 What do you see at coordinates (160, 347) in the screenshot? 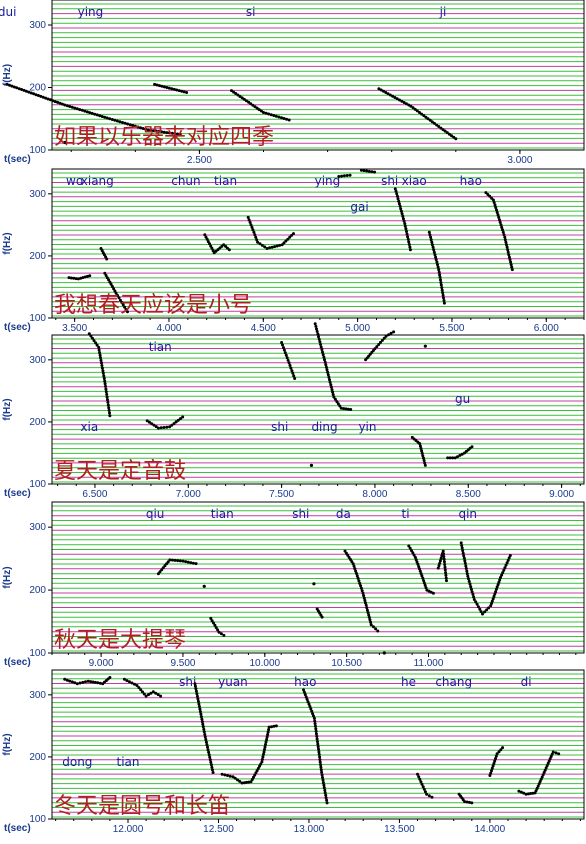
I see `syllable-label: tian` at bounding box center [160, 347].